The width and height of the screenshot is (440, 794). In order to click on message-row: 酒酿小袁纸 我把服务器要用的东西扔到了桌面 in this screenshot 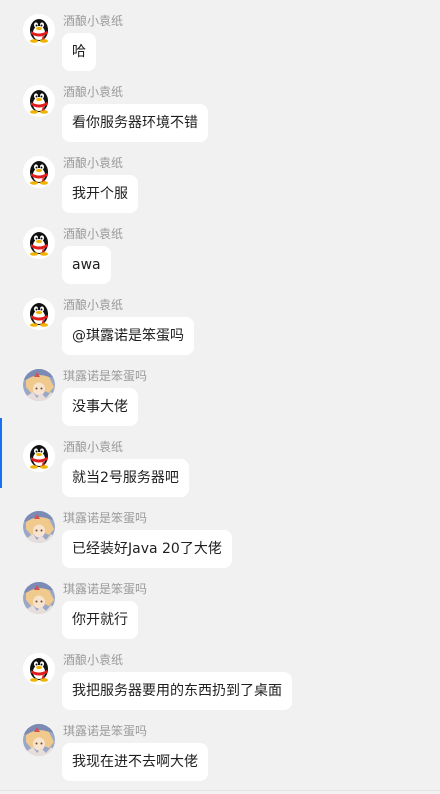, I will do `click(220, 688)`.